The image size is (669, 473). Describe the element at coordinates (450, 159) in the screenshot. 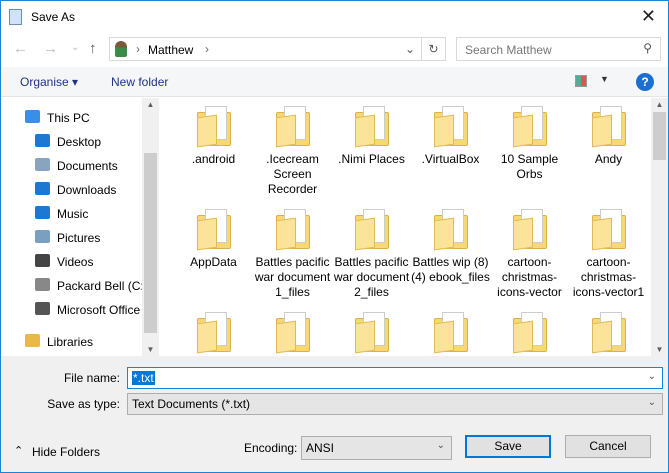

I see `folder-name: .VirtualBox` at that location.